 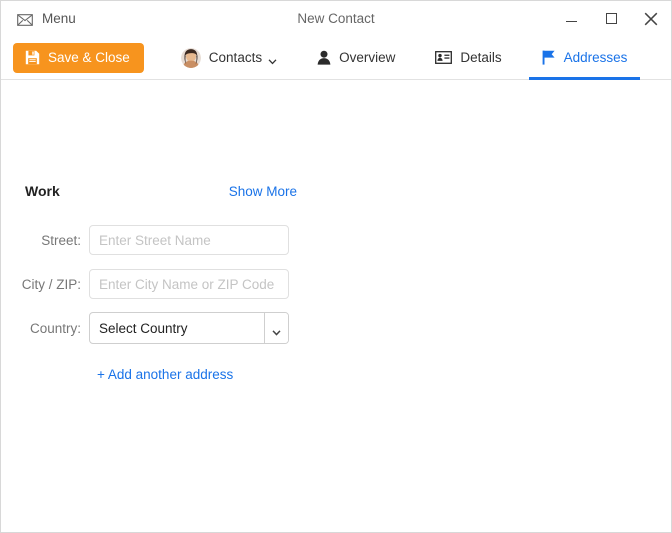 I want to click on city-zip-label: City / ZIP:, so click(x=51, y=284).